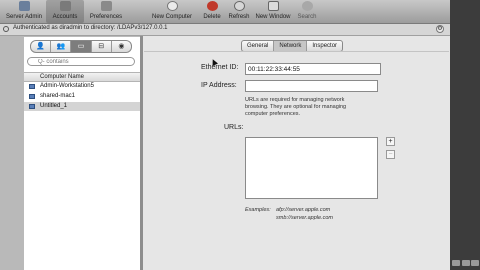  What do you see at coordinates (273, 6) in the screenshot?
I see `new-window-icon` at bounding box center [273, 6].